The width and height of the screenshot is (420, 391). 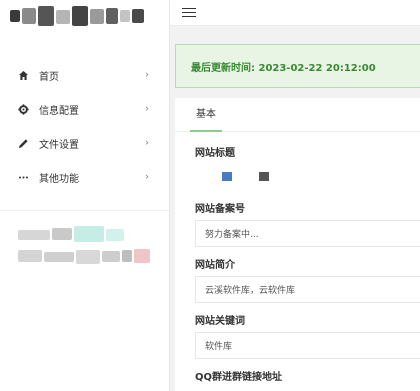 I want to click on site-intro-label: 网站简介, so click(x=215, y=265).